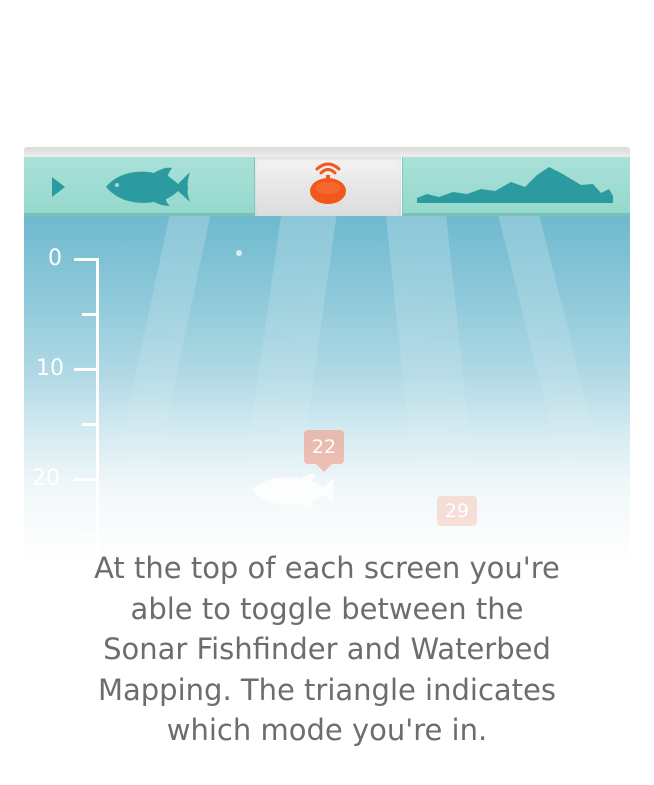  I want to click on triangle-right-icon, so click(58, 187).